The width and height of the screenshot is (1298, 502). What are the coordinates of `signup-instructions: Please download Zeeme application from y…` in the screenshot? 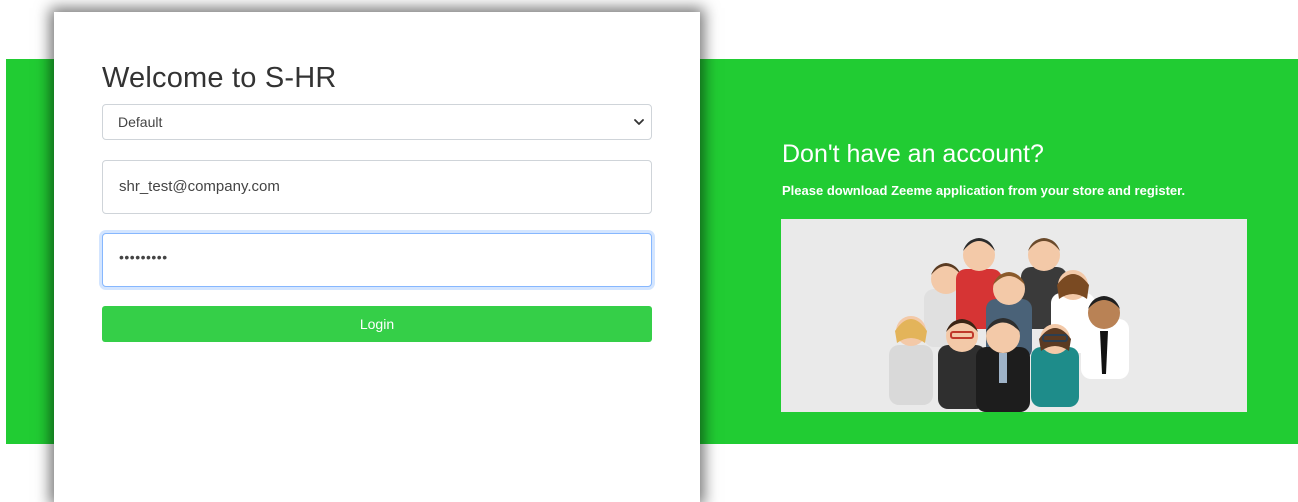 It's located at (984, 190).